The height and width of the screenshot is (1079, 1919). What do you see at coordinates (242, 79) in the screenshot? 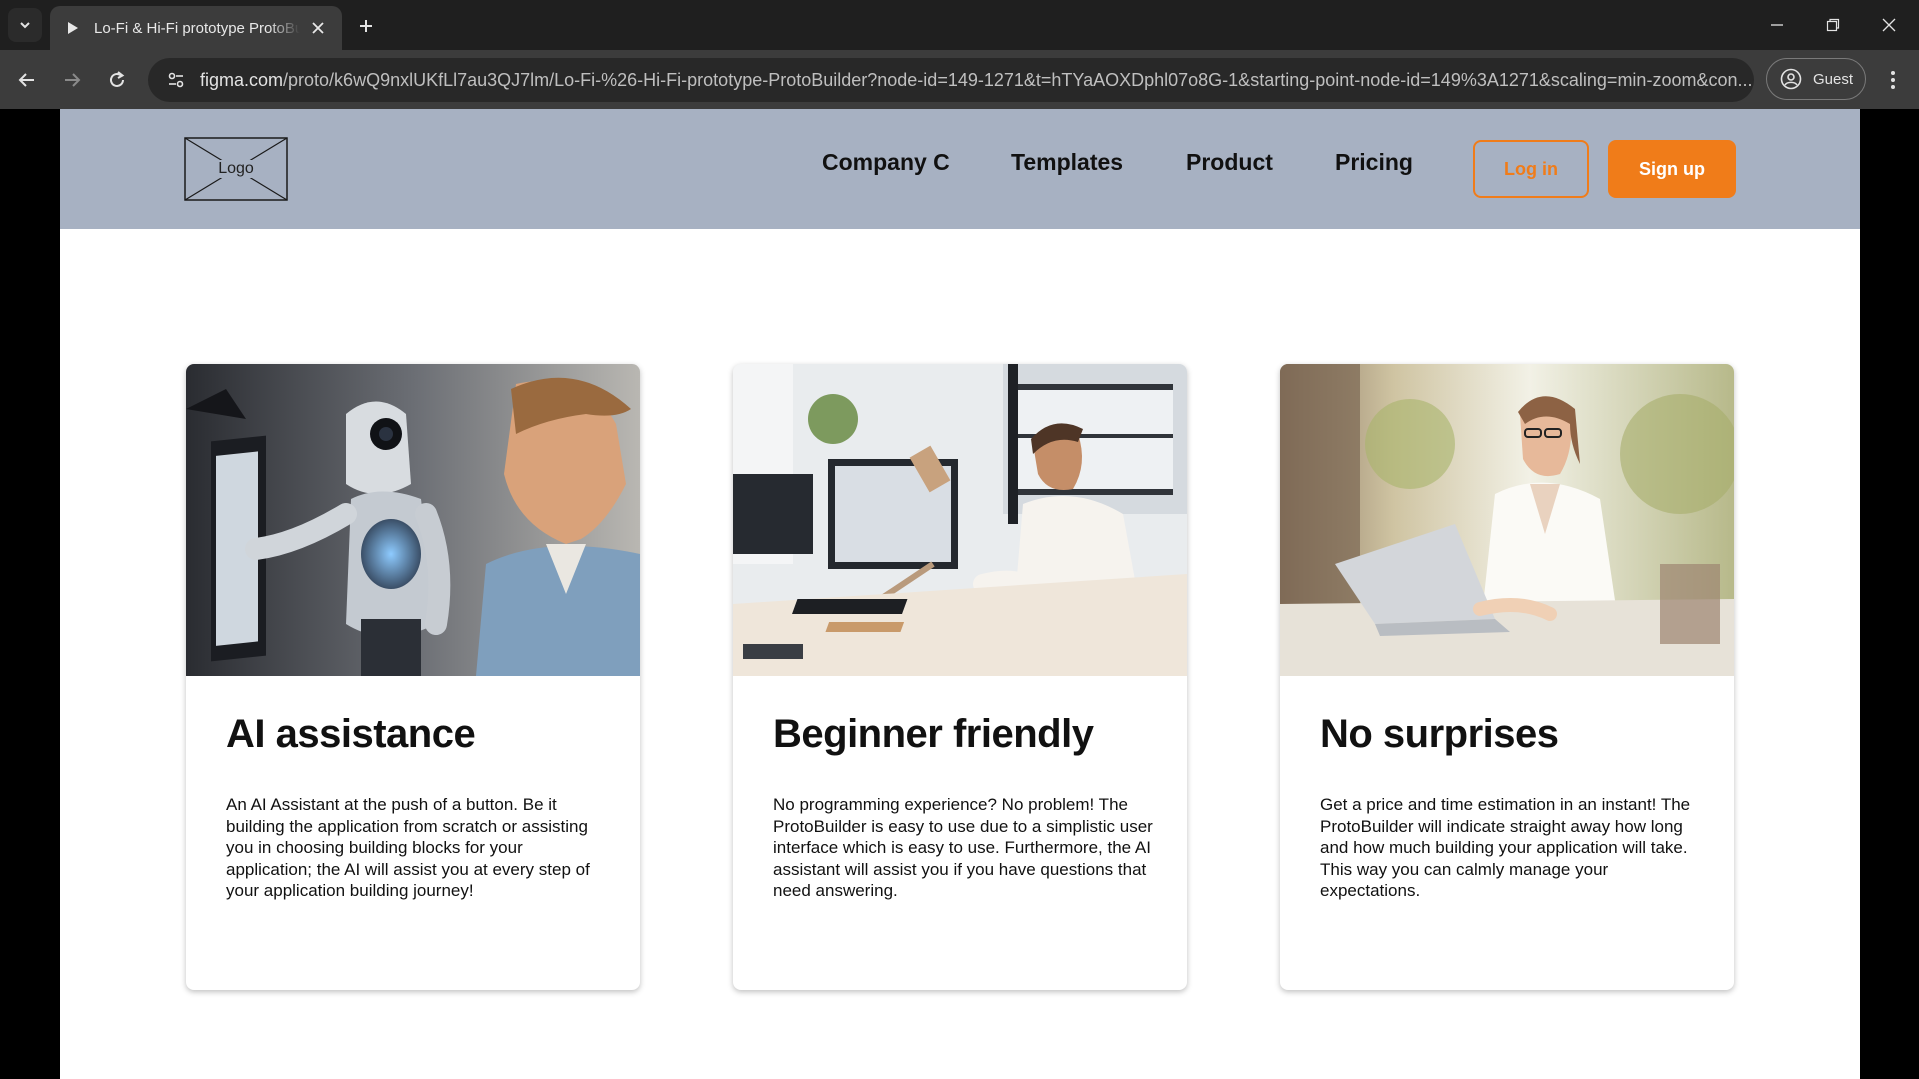
I see `url-host: figma.com` at bounding box center [242, 79].